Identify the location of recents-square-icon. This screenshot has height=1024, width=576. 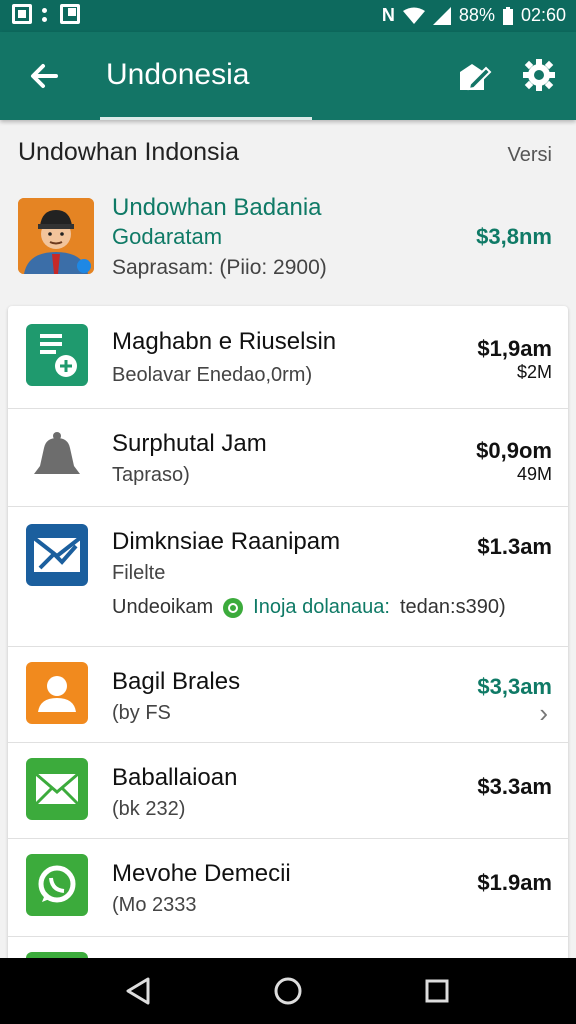
(437, 991).